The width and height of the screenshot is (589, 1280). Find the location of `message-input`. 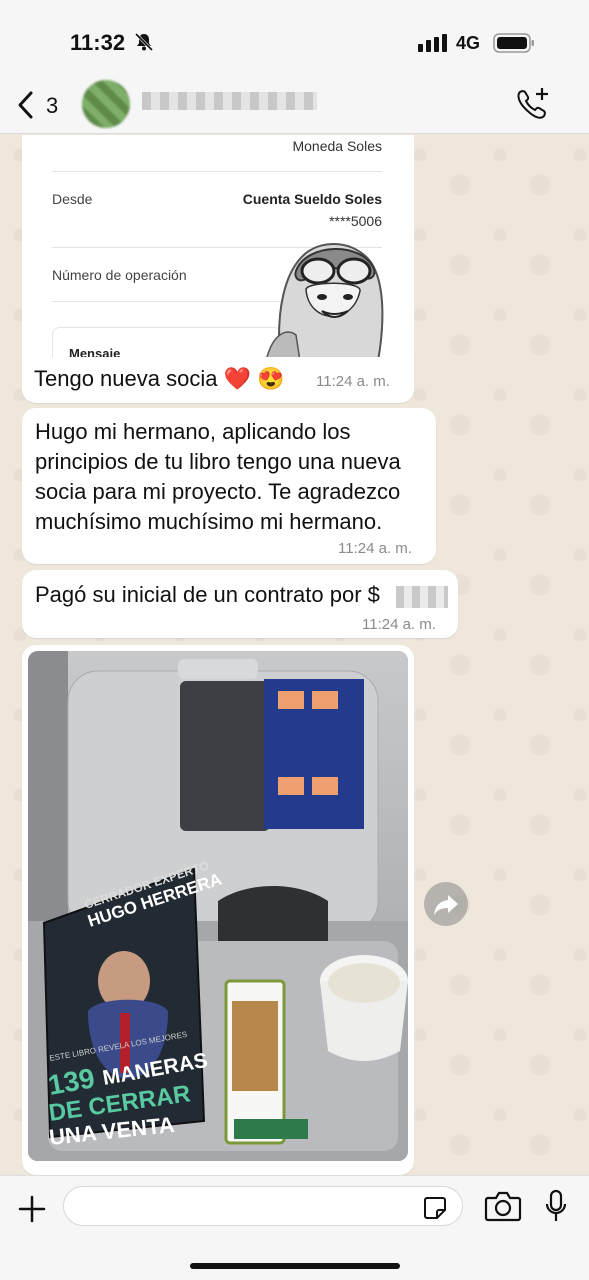

message-input is located at coordinates (263, 1206).